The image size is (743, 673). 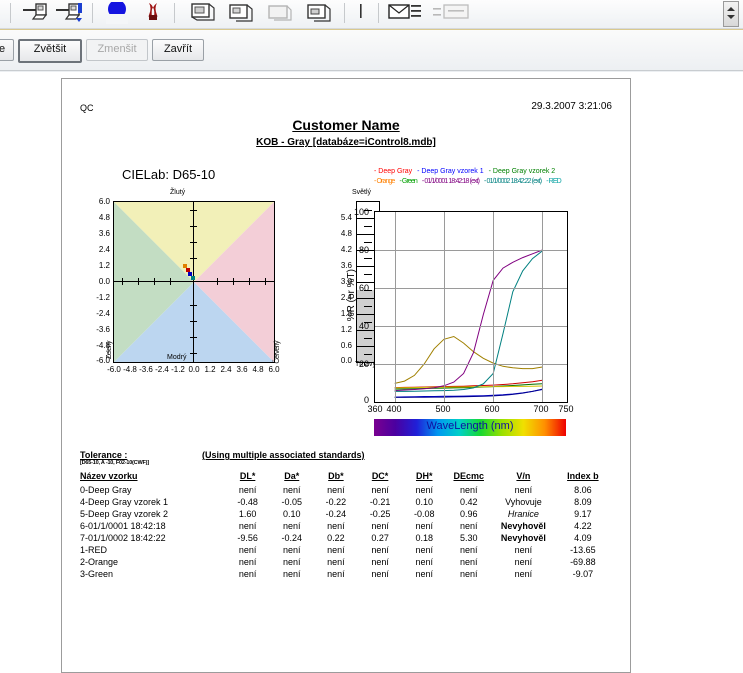 I want to click on list-lines-icon, so click(x=455, y=13).